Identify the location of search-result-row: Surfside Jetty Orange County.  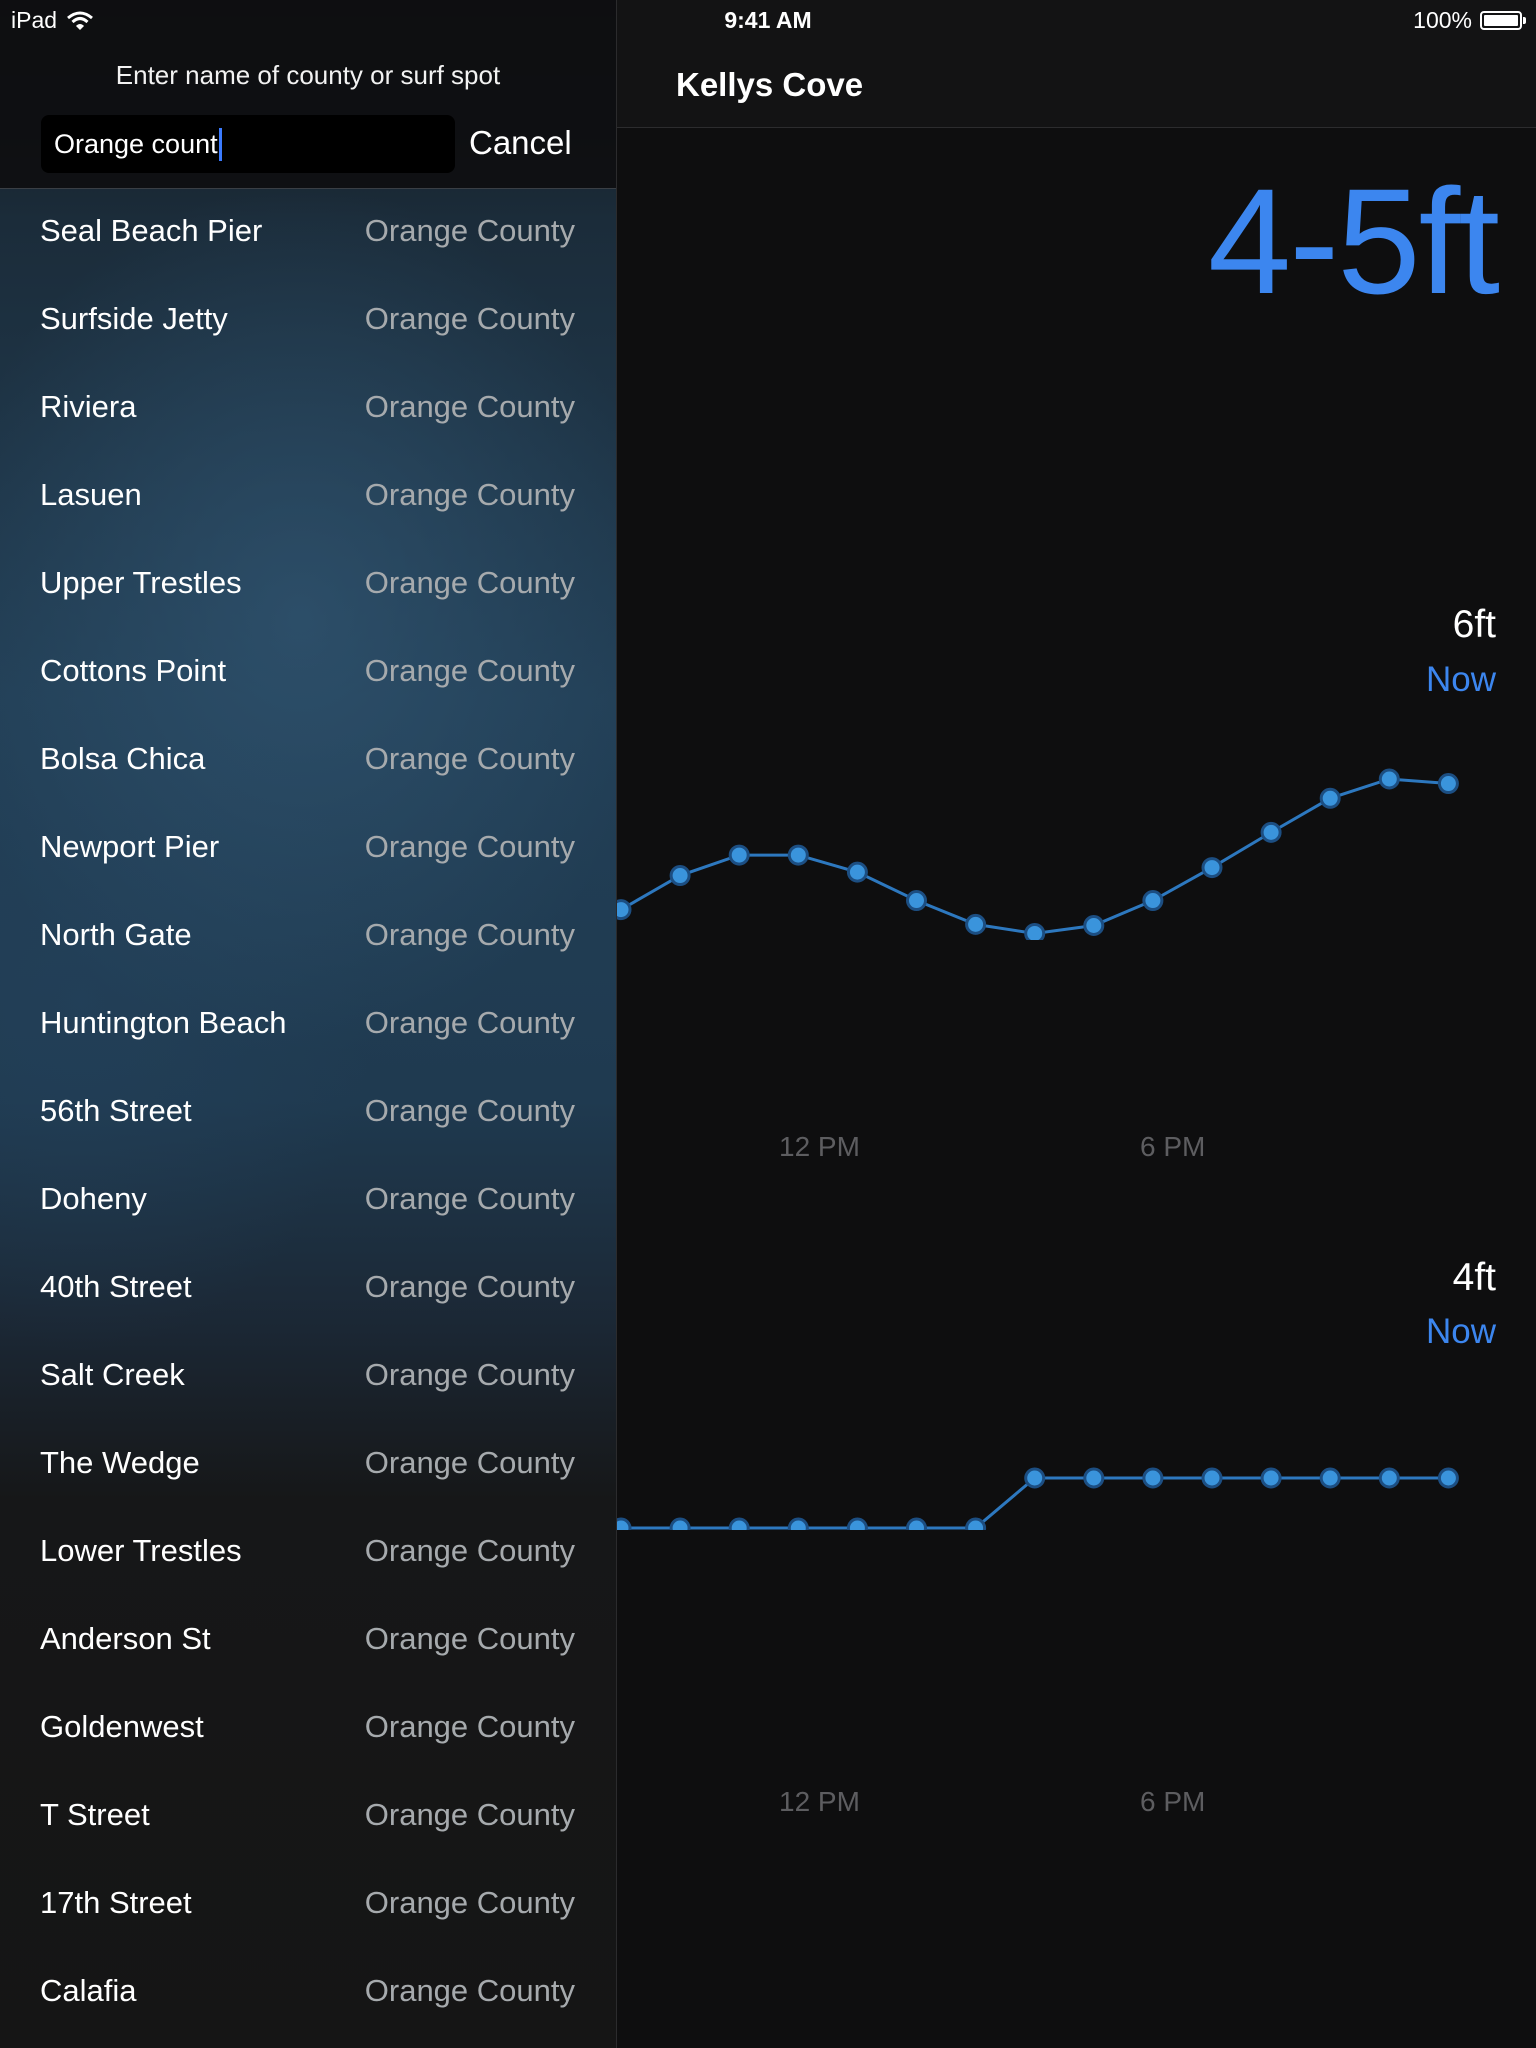
(308, 321).